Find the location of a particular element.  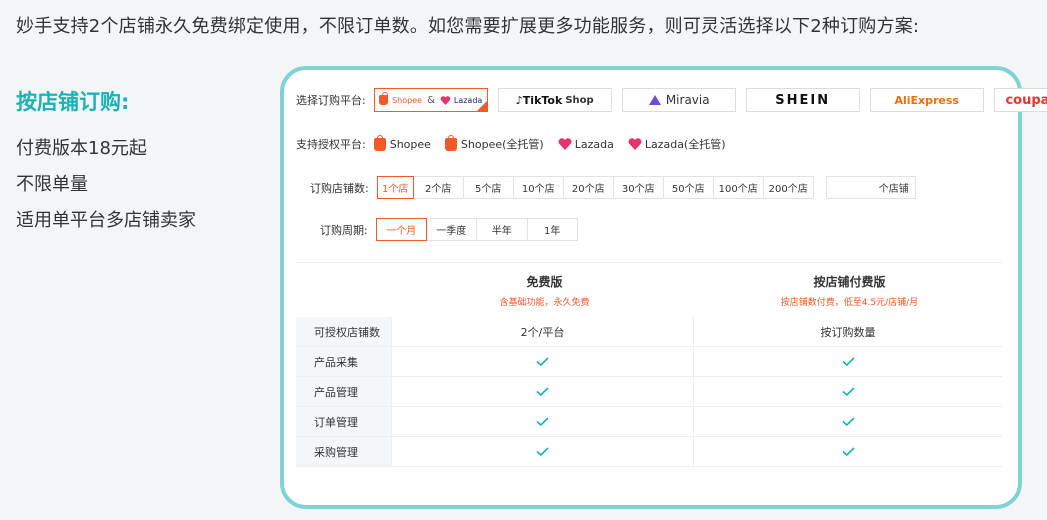

platform-option-shopee-lazada: Shopee & Lazada is located at coordinates (430, 100).